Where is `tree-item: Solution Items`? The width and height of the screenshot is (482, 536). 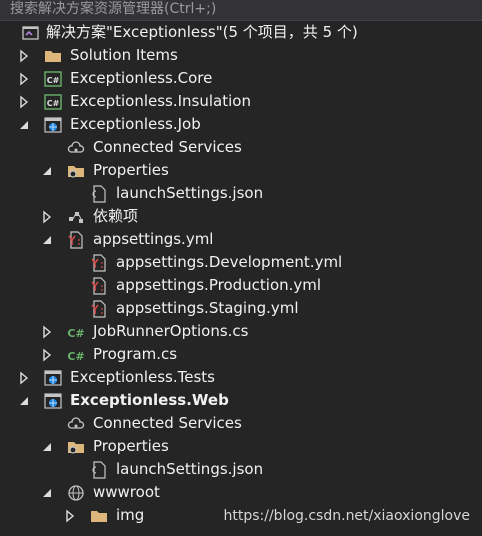 tree-item: Solution Items is located at coordinates (241, 55).